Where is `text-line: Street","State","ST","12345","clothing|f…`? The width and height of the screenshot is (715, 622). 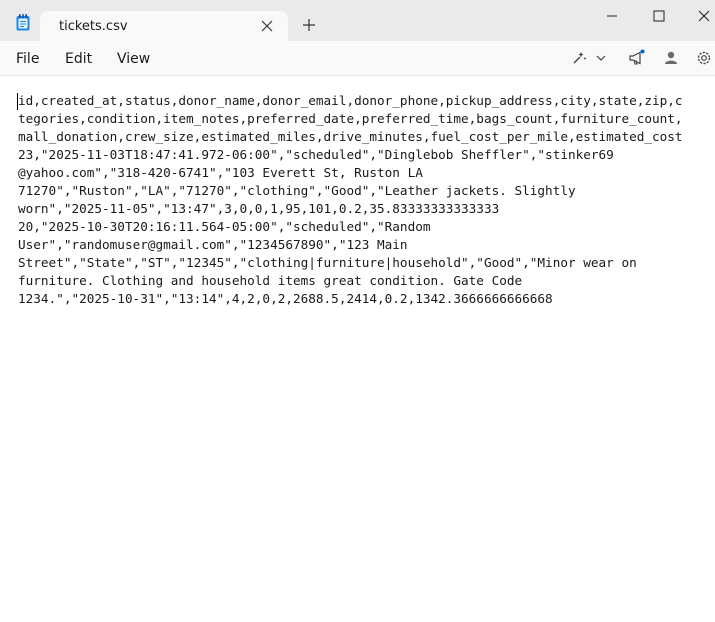
text-line: Street","State","ST","12345","clothing|f… is located at coordinates (327, 262).